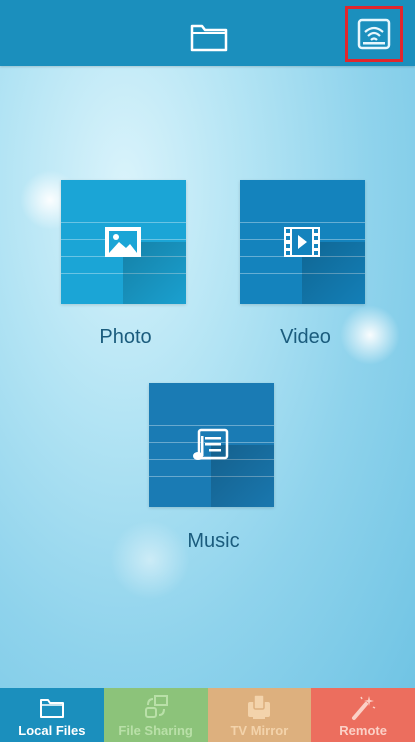 The height and width of the screenshot is (742, 415). What do you see at coordinates (155, 730) in the screenshot?
I see `tab-label: File Sharing` at bounding box center [155, 730].